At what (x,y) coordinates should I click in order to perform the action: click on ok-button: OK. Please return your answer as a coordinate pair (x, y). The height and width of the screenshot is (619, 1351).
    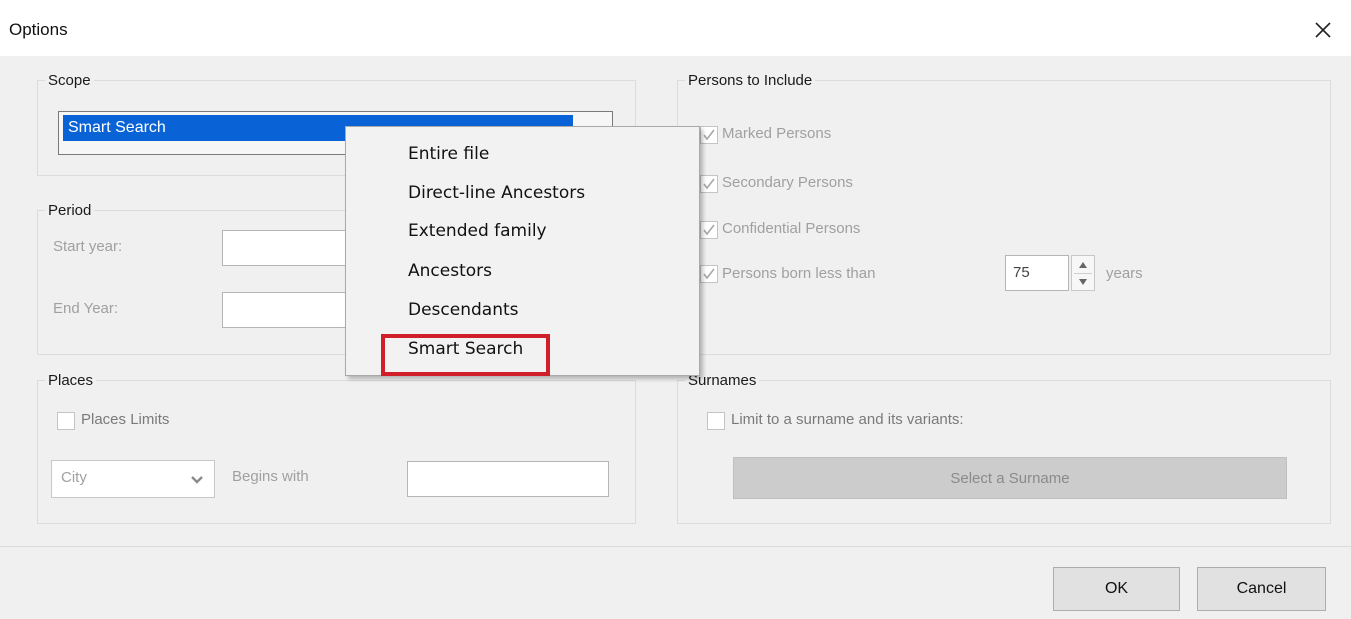
    Looking at the image, I should click on (1116, 589).